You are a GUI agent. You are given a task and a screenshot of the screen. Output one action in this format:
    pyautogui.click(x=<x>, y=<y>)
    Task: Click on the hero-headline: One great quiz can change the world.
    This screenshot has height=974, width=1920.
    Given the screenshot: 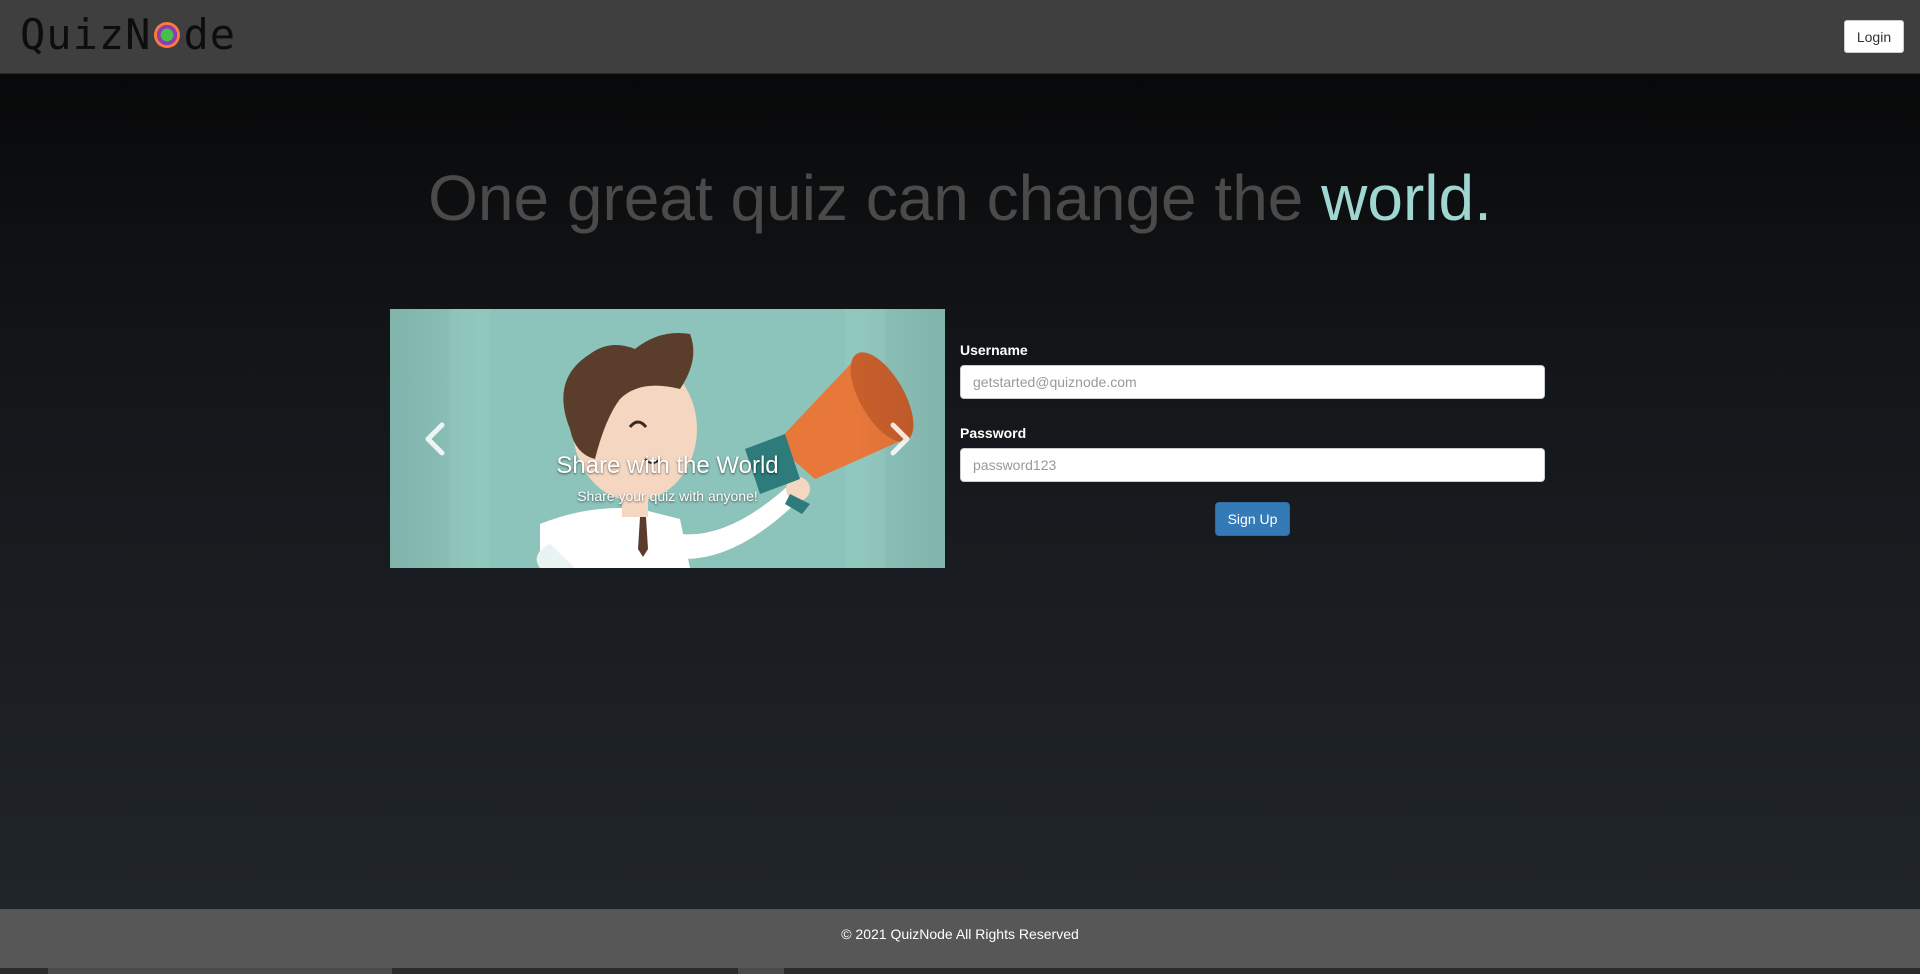 What is the action you would take?
    pyautogui.click(x=960, y=198)
    